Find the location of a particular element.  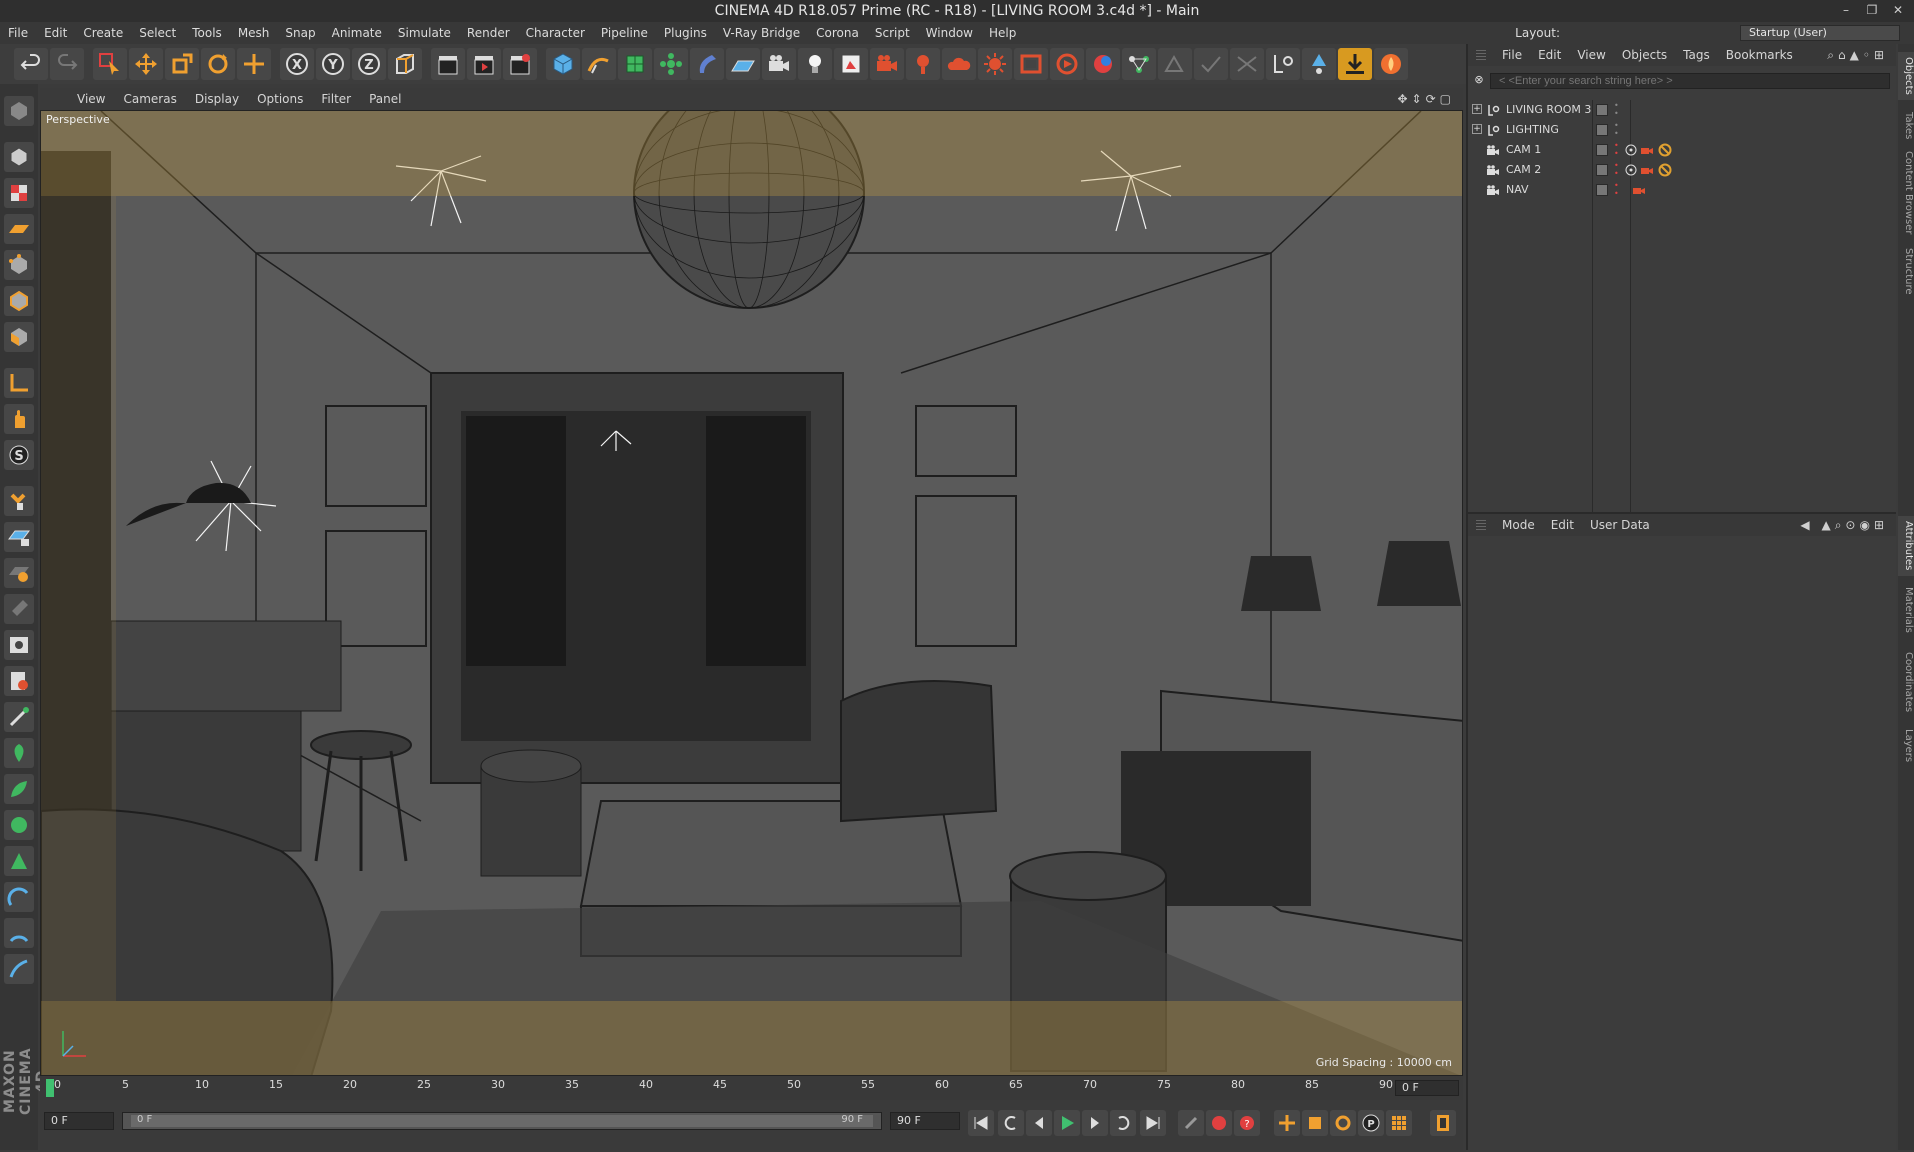

minimize-icon: – is located at coordinates (1846, 11).